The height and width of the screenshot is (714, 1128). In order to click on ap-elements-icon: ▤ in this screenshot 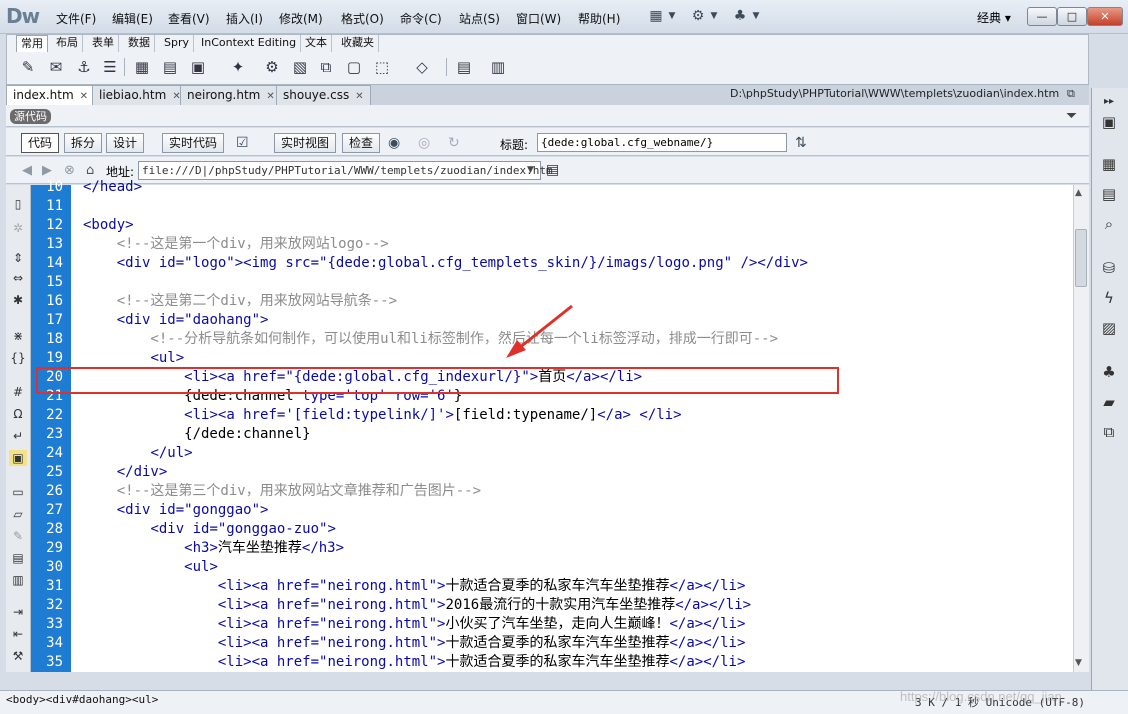, I will do `click(1109, 194)`.